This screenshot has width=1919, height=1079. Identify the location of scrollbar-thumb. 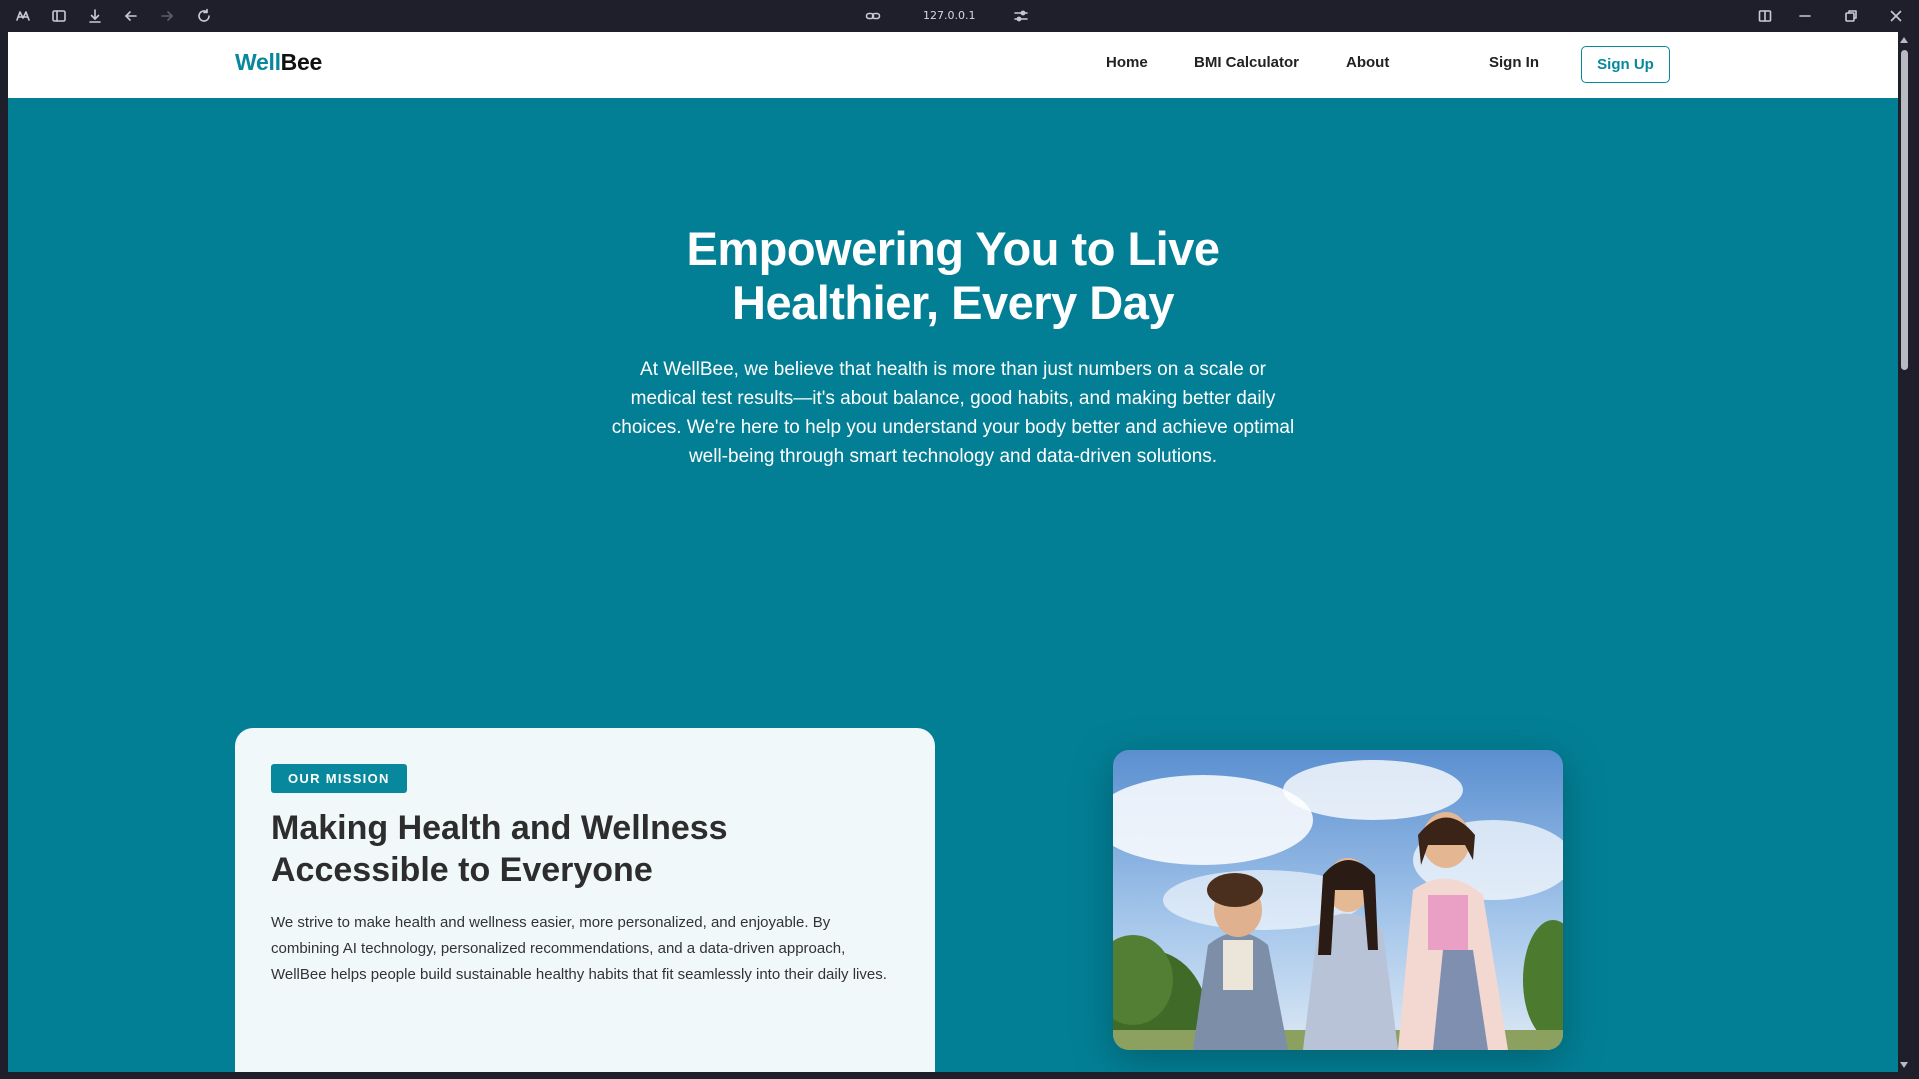
(1904, 210).